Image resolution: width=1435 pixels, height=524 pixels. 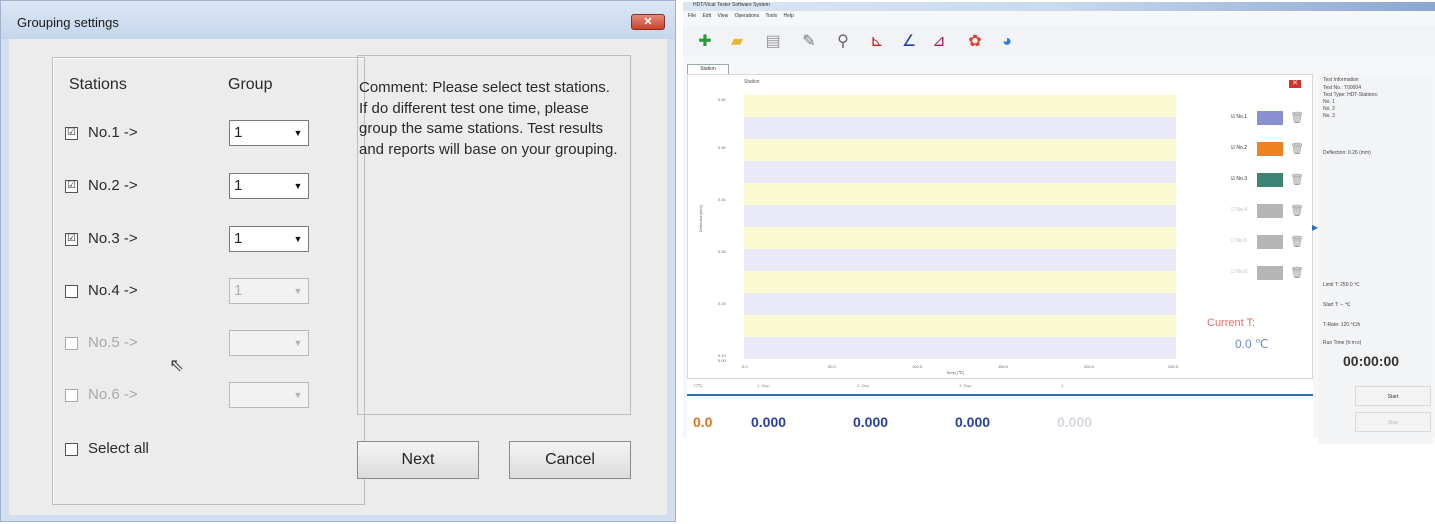 I want to click on station-3-checkbox: ☑ No.3 ->, so click(x=101, y=238).